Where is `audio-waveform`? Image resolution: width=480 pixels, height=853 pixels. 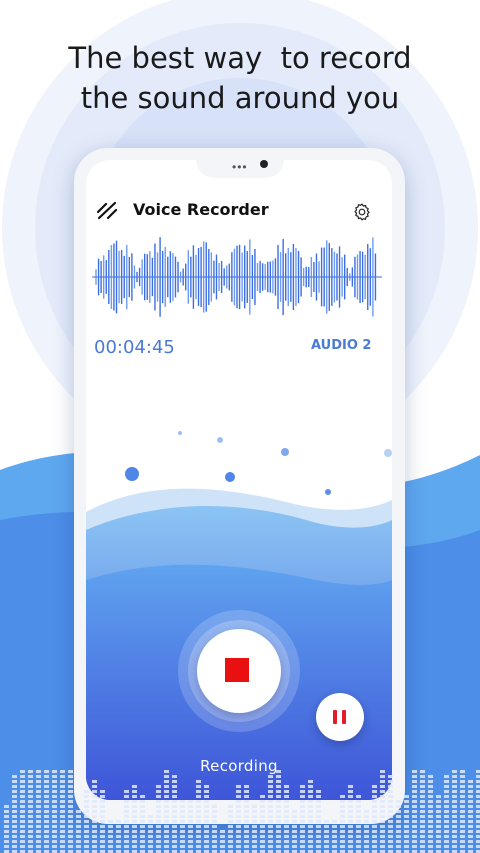
audio-waveform is located at coordinates (237, 277).